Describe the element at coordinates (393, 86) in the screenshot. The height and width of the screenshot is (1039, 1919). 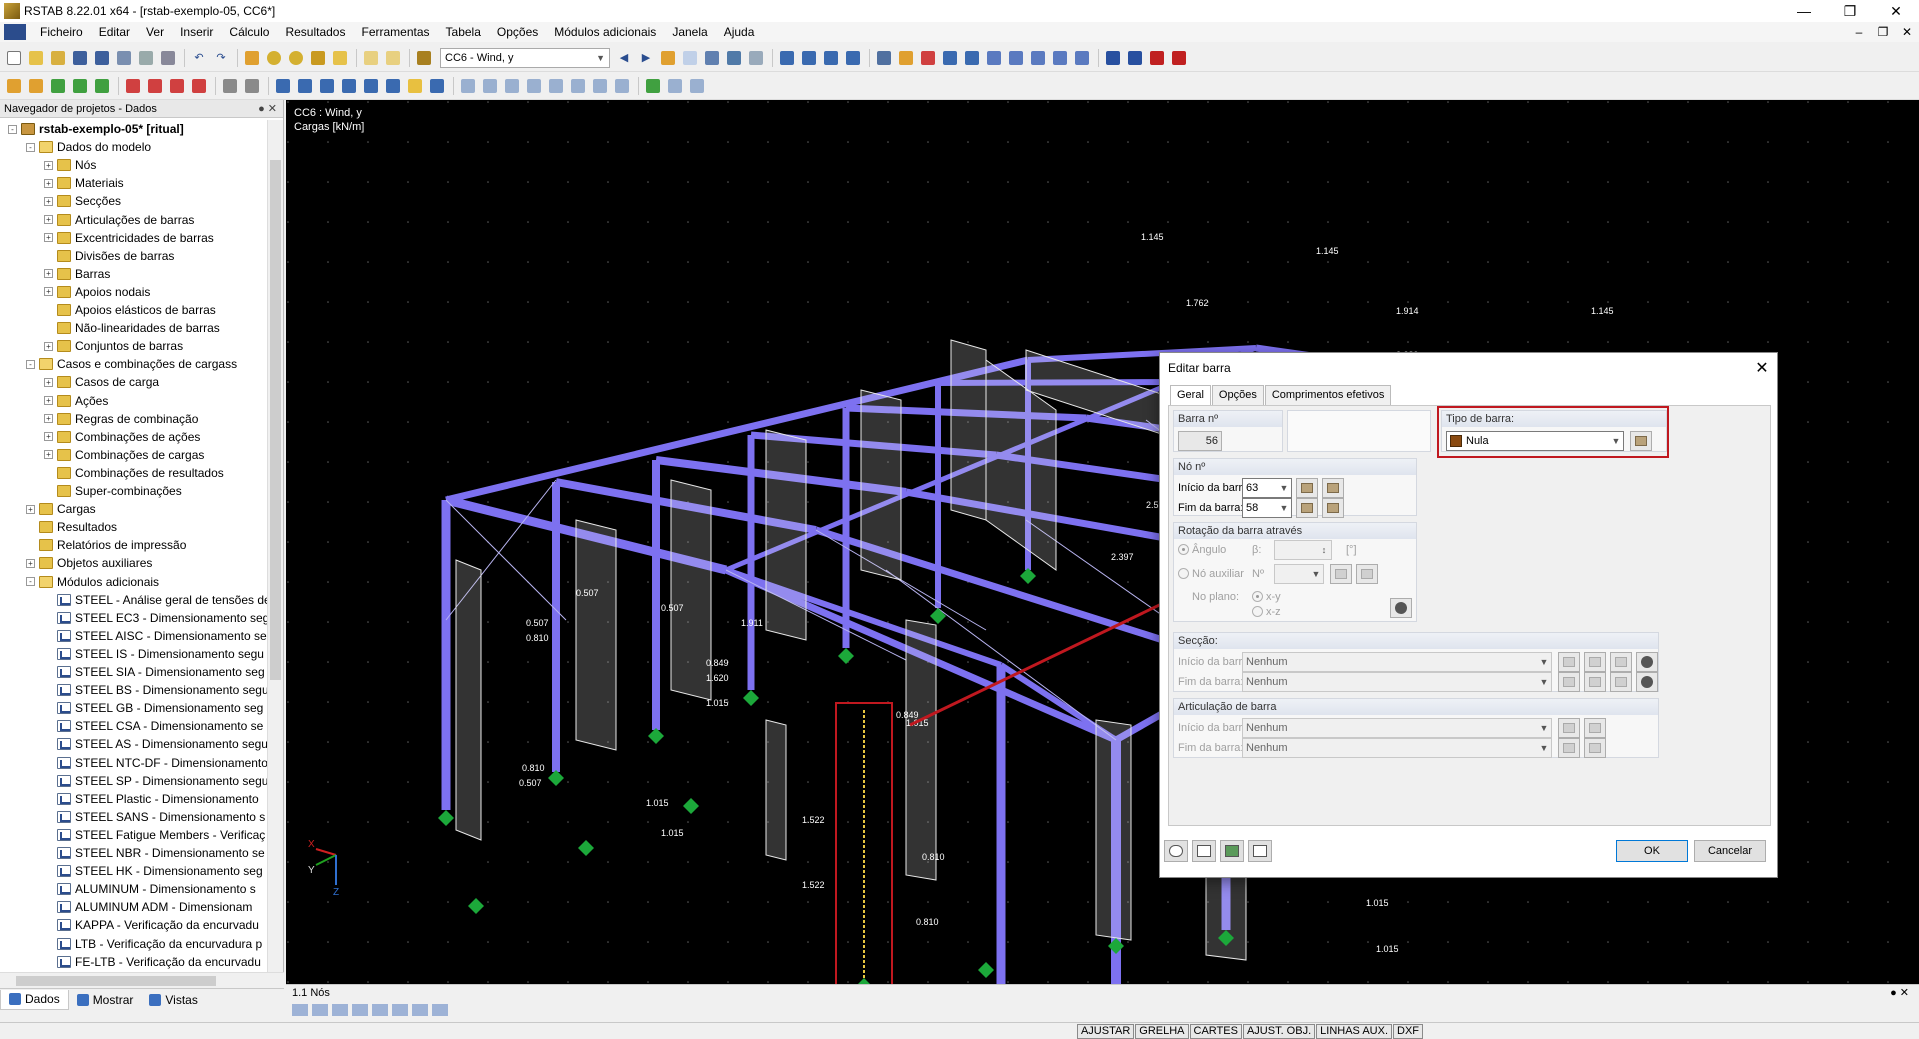
I see `select-mode-icon` at that location.